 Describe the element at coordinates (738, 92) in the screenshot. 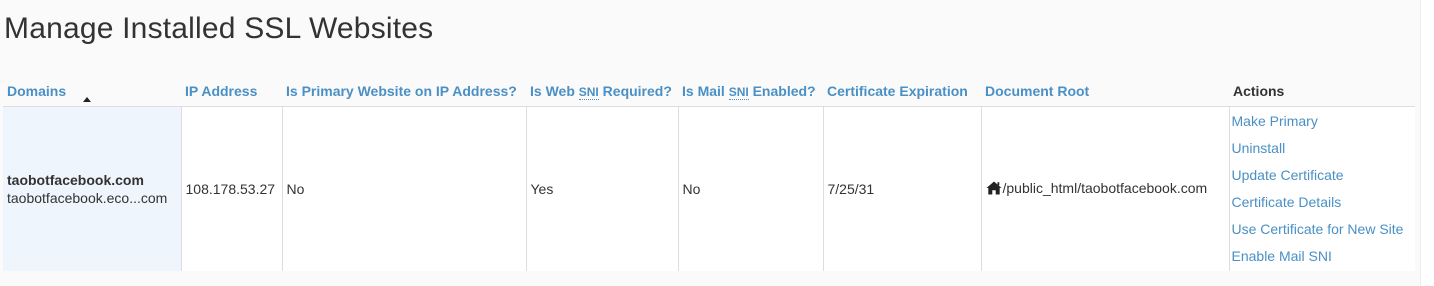

I see `mail-sni-abbr: SNI` at that location.